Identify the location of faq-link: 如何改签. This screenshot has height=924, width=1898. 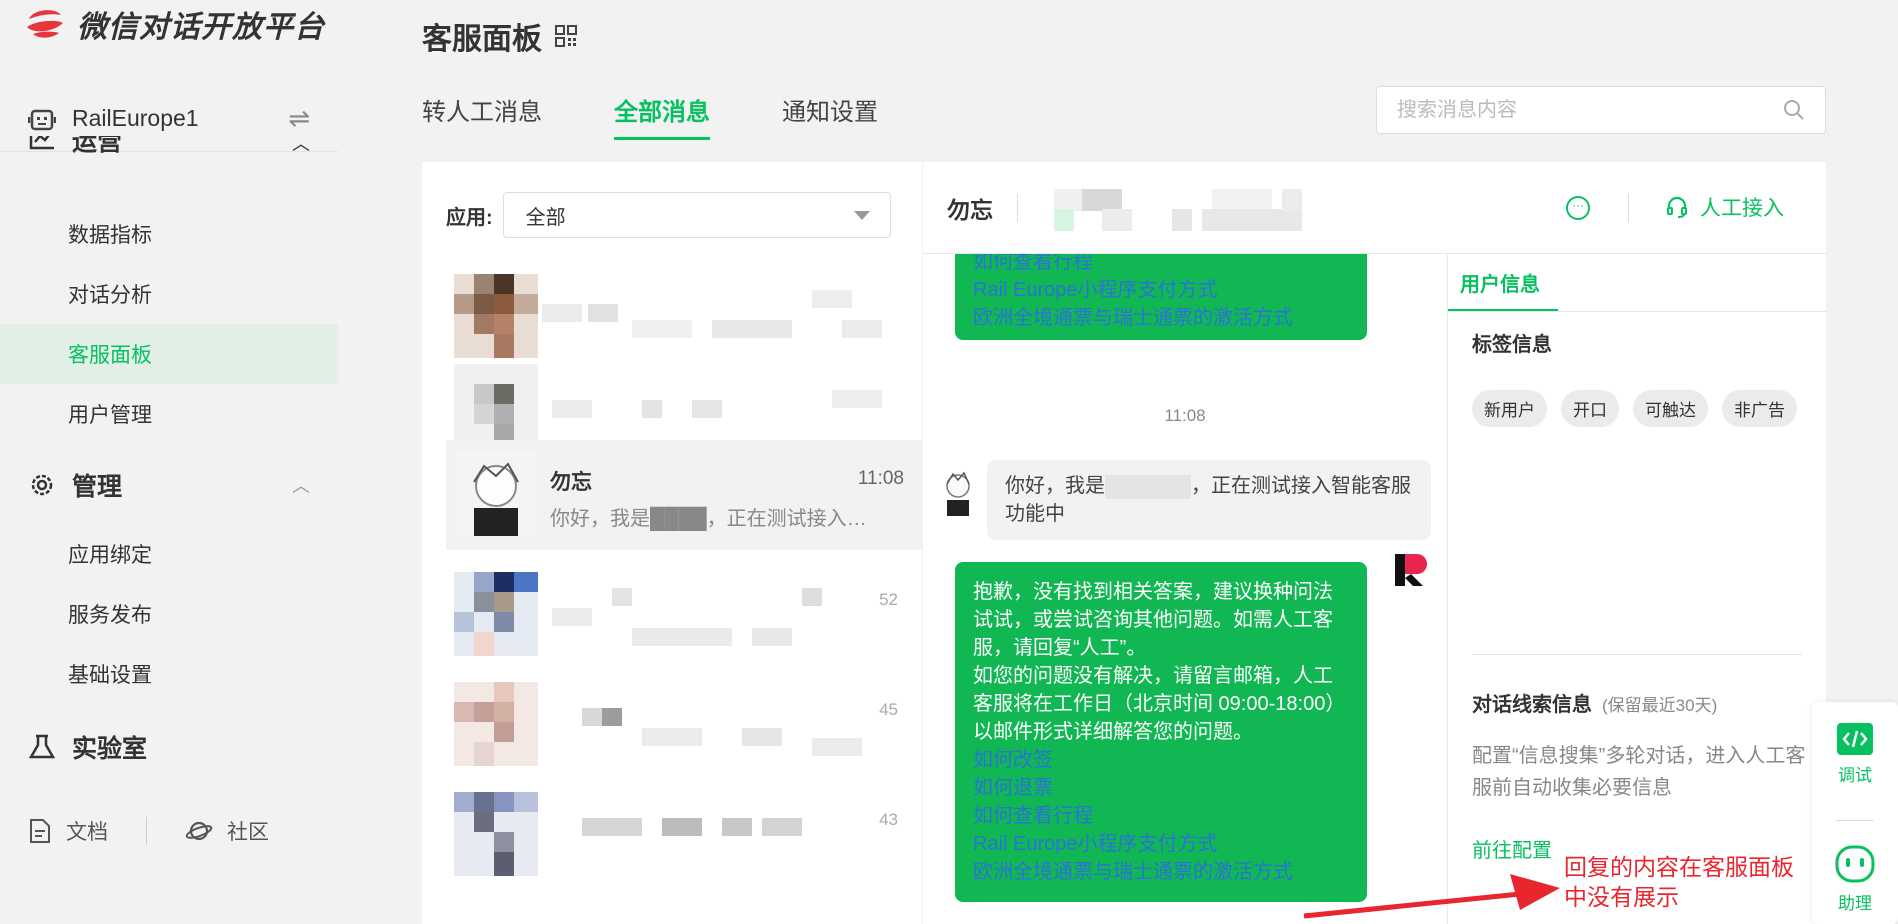
(1161, 760).